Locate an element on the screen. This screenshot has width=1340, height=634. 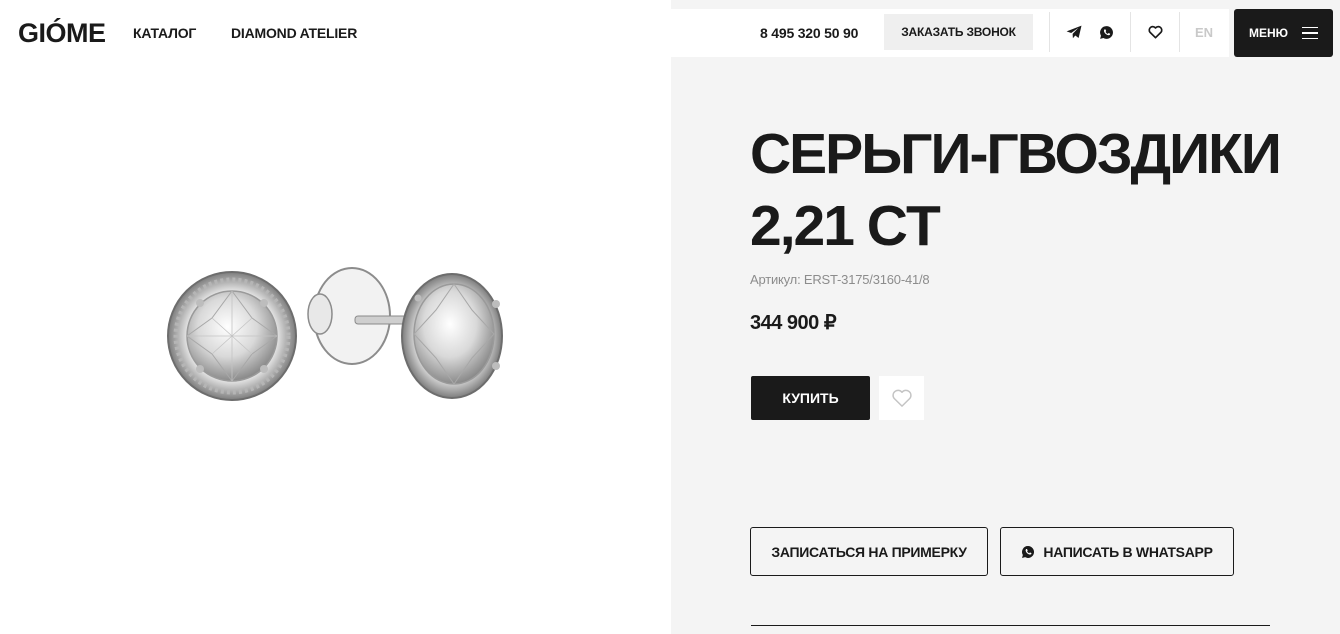
book-fitting-button: ЗАПИСАТЬСЯ НА ПРИМЕРКУ is located at coordinates (869, 551).